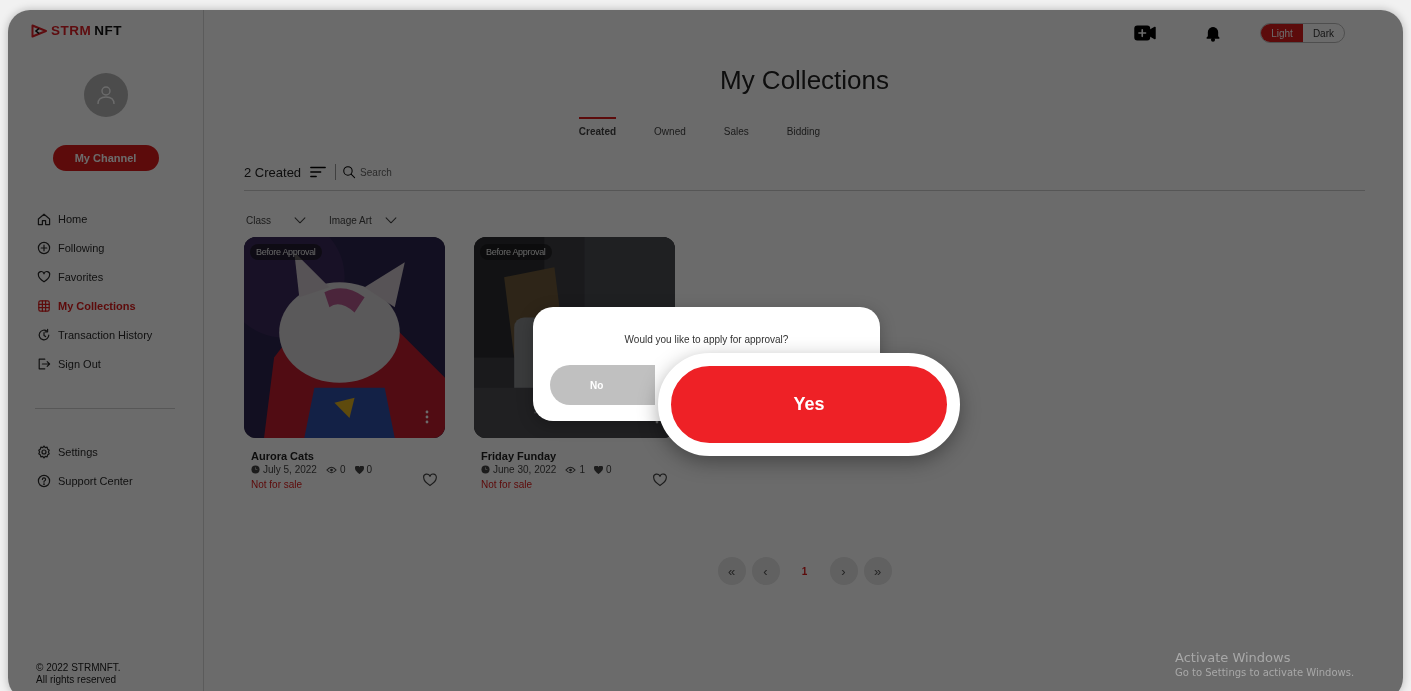 This screenshot has width=1411, height=691. What do you see at coordinates (602, 385) in the screenshot?
I see `no-button: No` at bounding box center [602, 385].